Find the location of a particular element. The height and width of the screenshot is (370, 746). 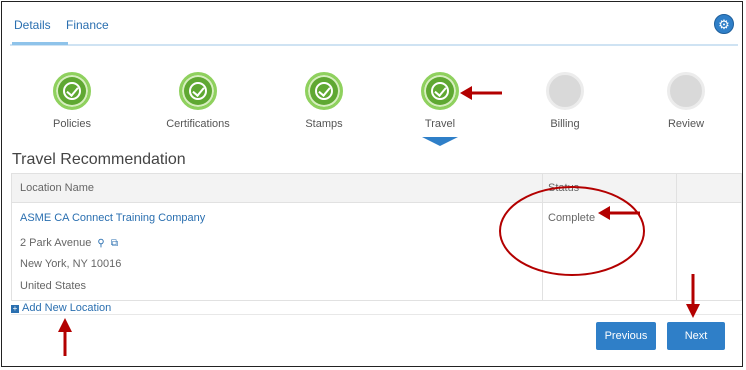

step-travel: Travel is located at coordinates (440, 101).